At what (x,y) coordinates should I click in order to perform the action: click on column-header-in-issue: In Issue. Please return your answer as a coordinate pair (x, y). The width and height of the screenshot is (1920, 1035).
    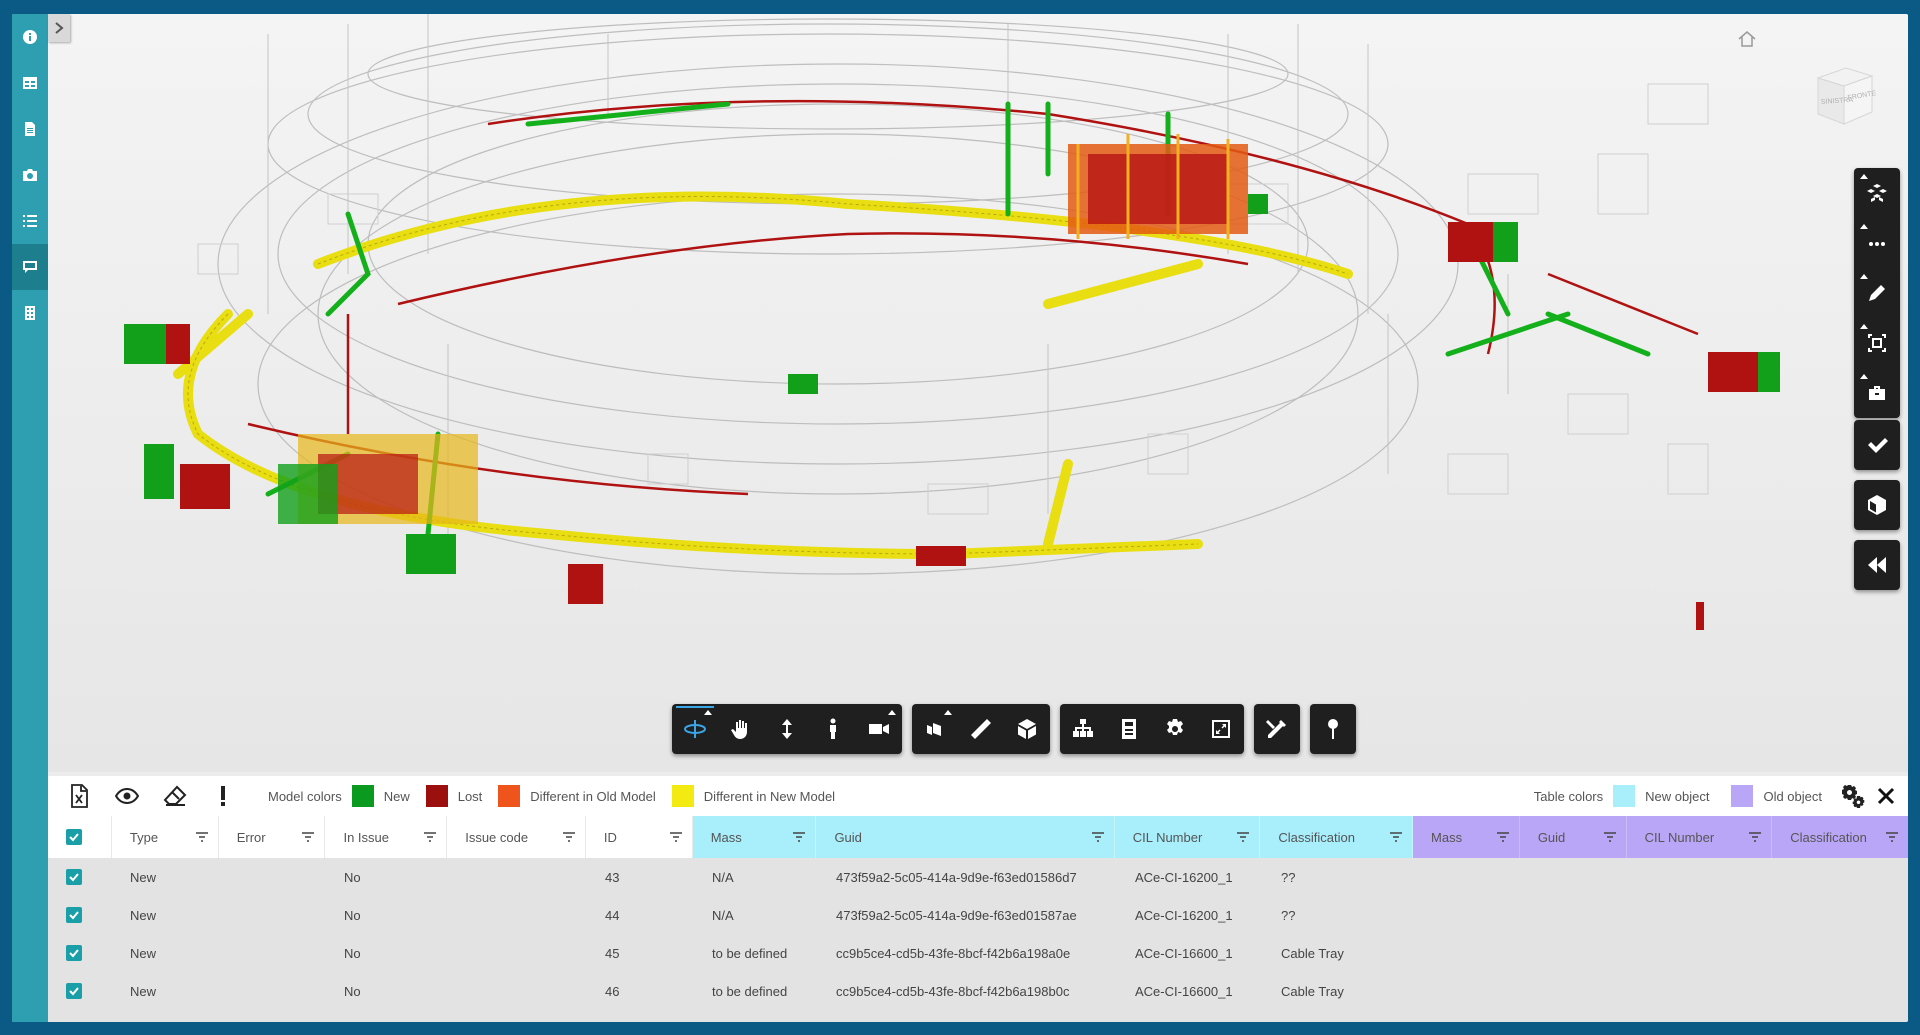
    Looking at the image, I should click on (386, 837).